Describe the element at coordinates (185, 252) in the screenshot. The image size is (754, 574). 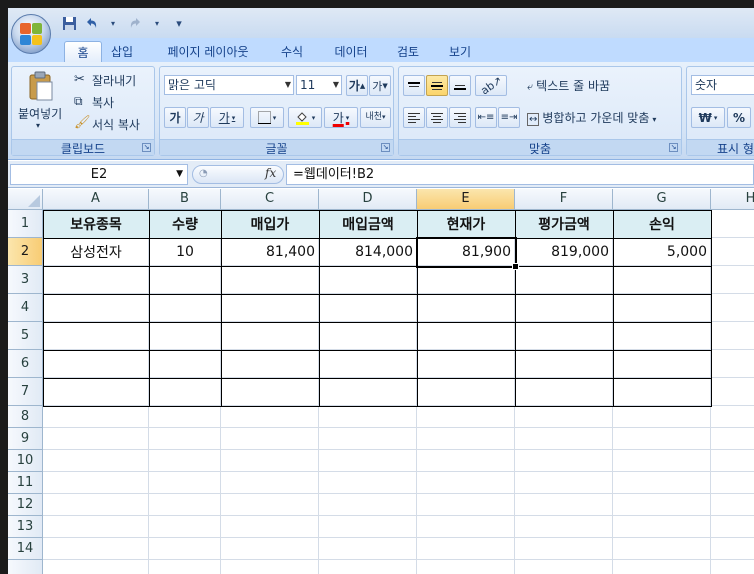
I see `table-cell: 10` at that location.